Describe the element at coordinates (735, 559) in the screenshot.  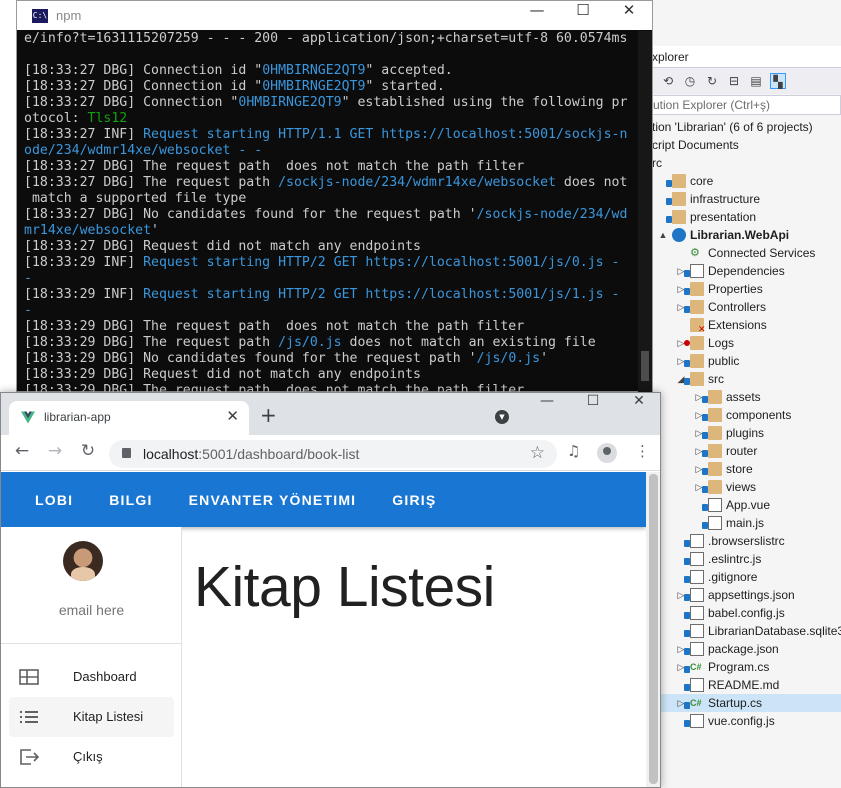
I see `tree-item-label: .eslintrc.js` at that location.